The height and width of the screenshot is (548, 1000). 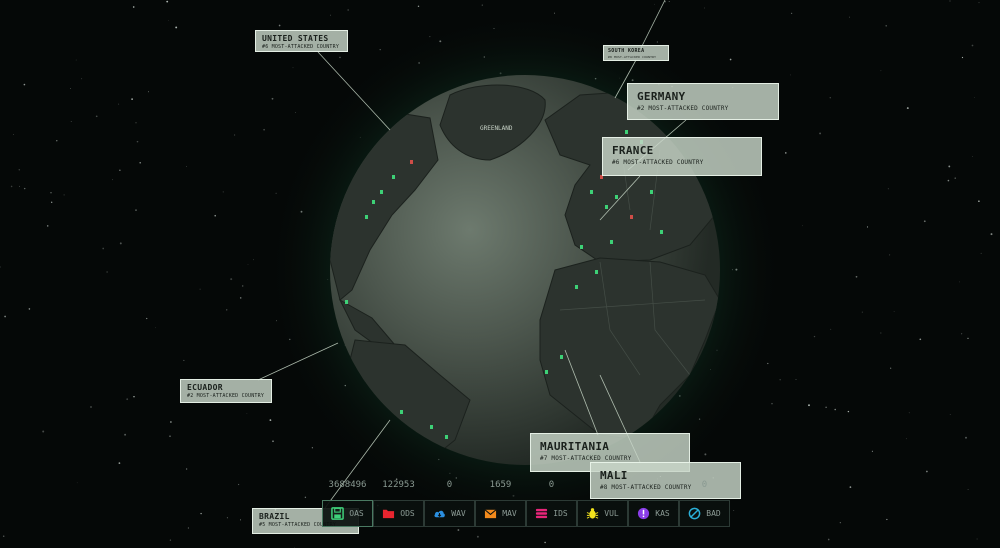 What do you see at coordinates (560, 513) in the screenshot?
I see `toolbar-label: IDS` at bounding box center [560, 513].